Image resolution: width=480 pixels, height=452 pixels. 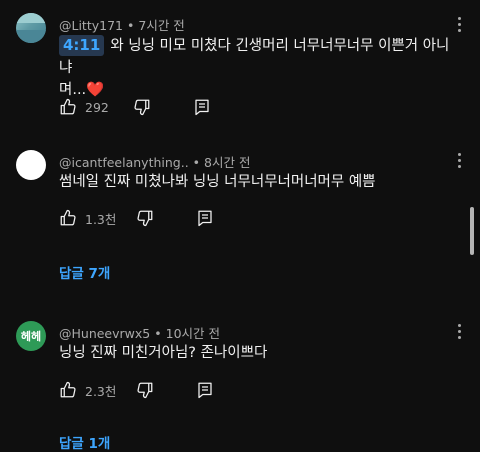 I want to click on like-count: 2.3천, so click(x=101, y=391).